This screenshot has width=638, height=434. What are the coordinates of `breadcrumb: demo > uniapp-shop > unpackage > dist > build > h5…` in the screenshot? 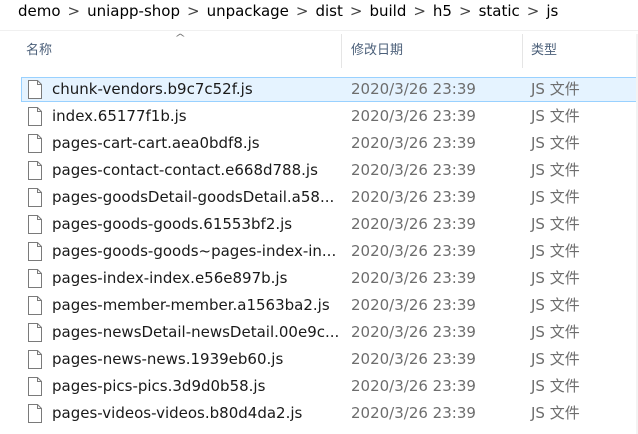 It's located at (319, 11).